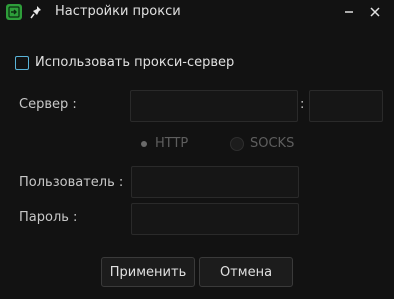 This screenshot has height=299, width=394. I want to click on radio-socks-indicator, so click(237, 144).